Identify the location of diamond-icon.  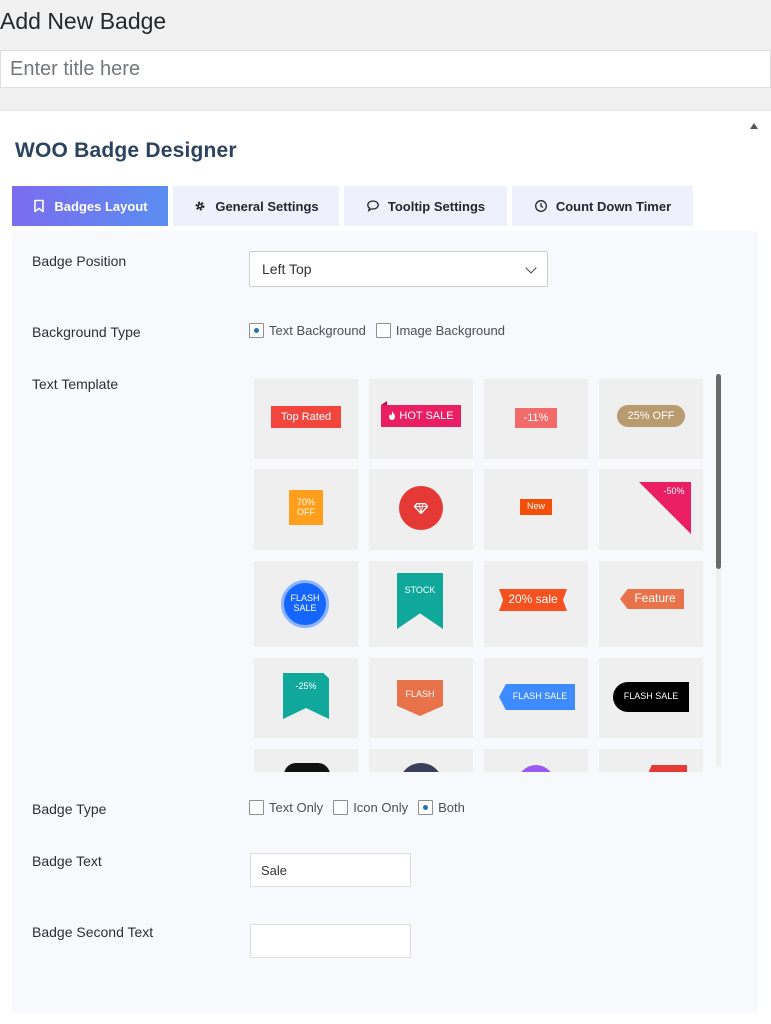
(421, 508).